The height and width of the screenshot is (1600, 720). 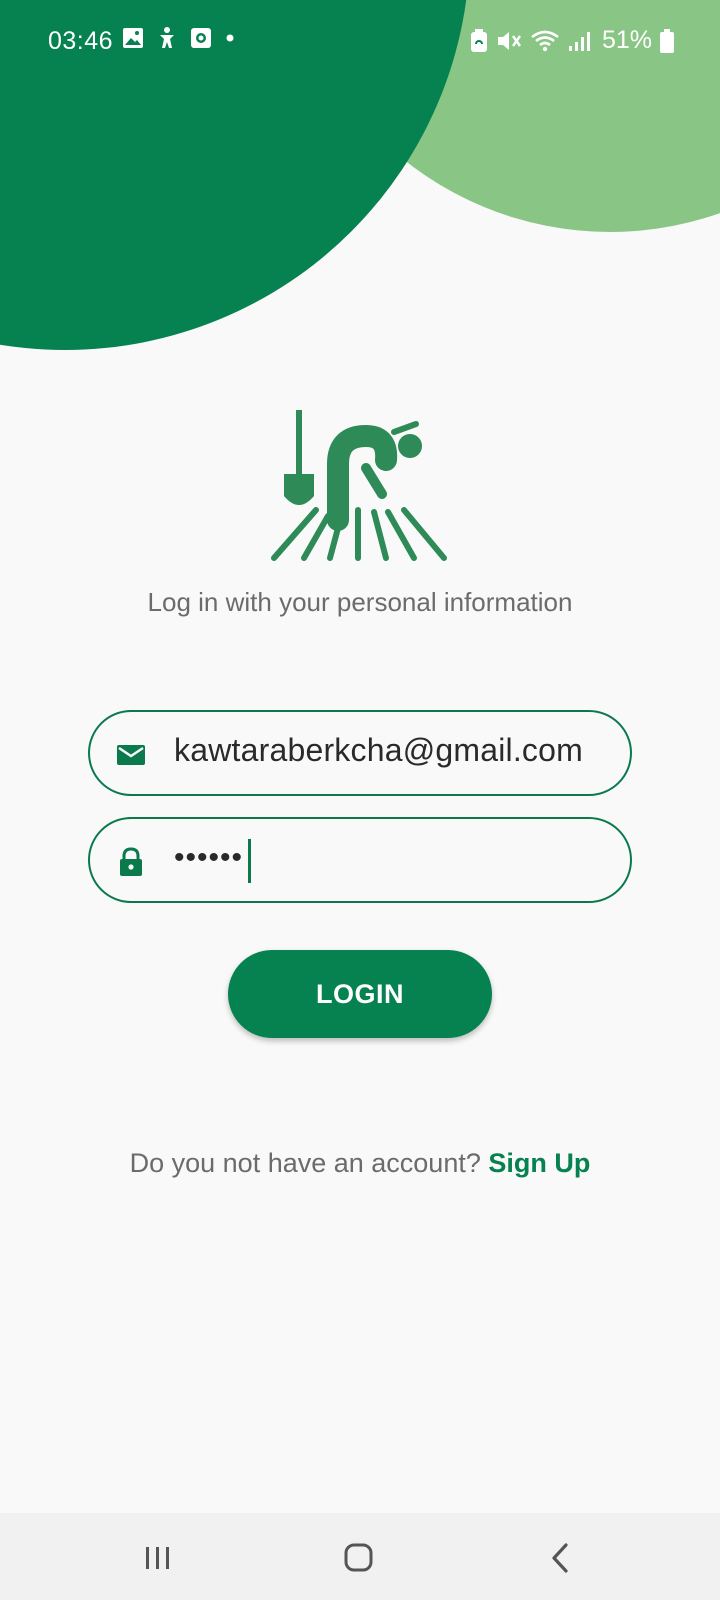 I want to click on accessibility-icon, so click(x=167, y=37).